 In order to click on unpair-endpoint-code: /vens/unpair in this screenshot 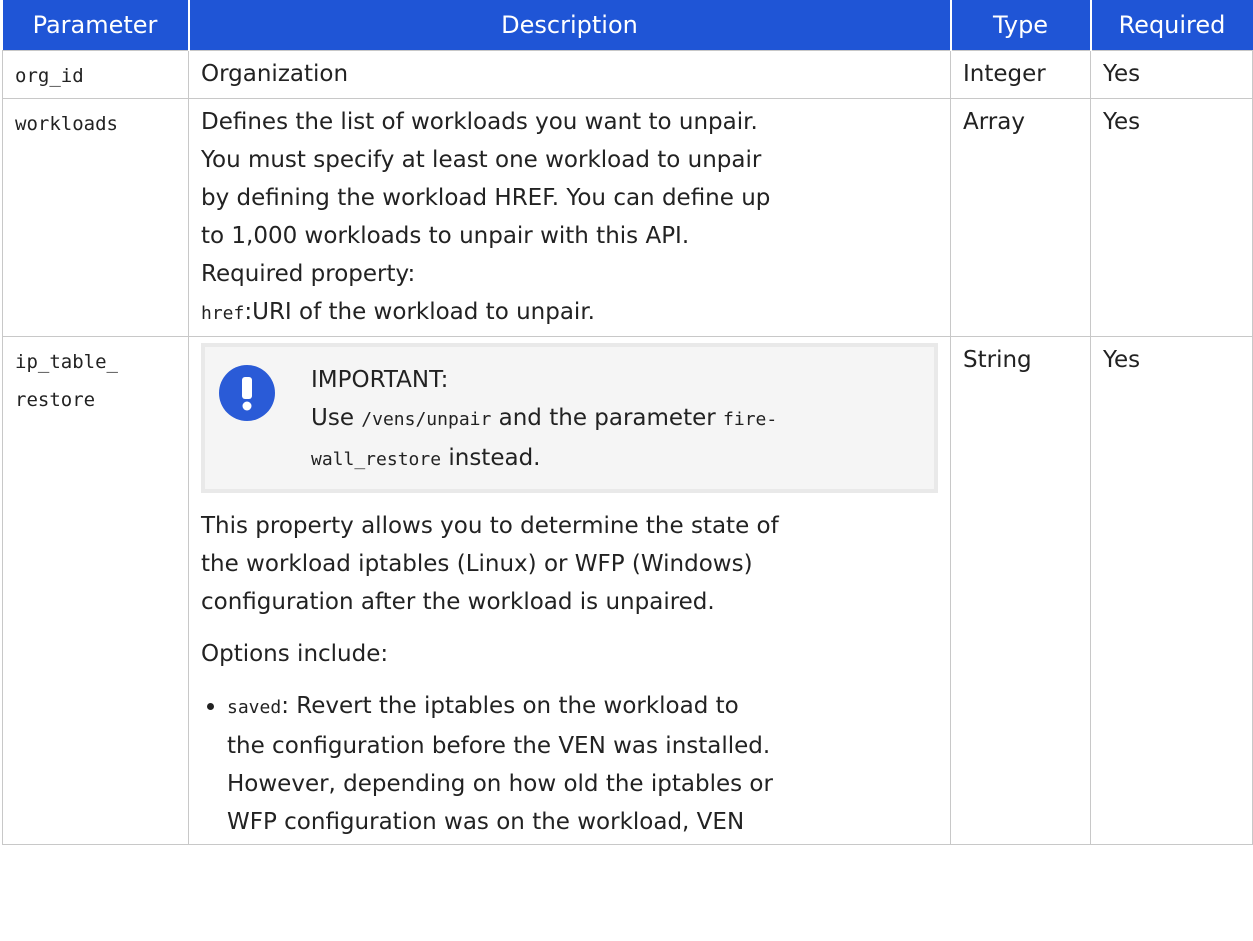, I will do `click(426, 419)`.